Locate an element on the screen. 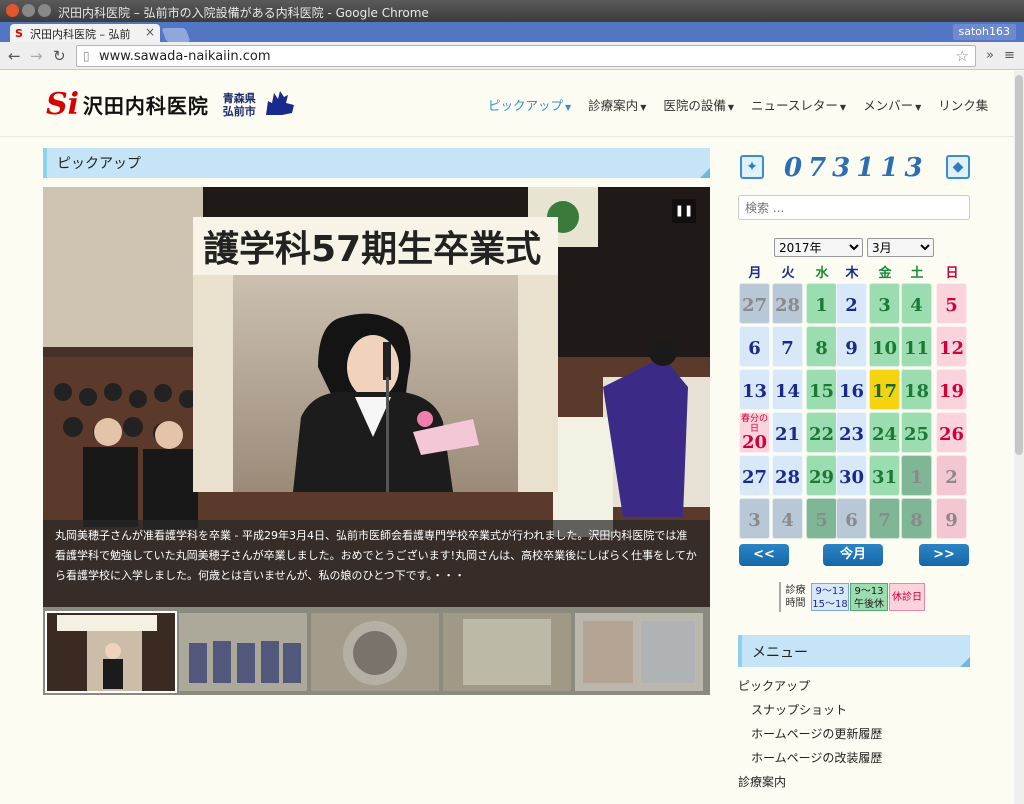  calendar-day: 19 is located at coordinates (951, 389).